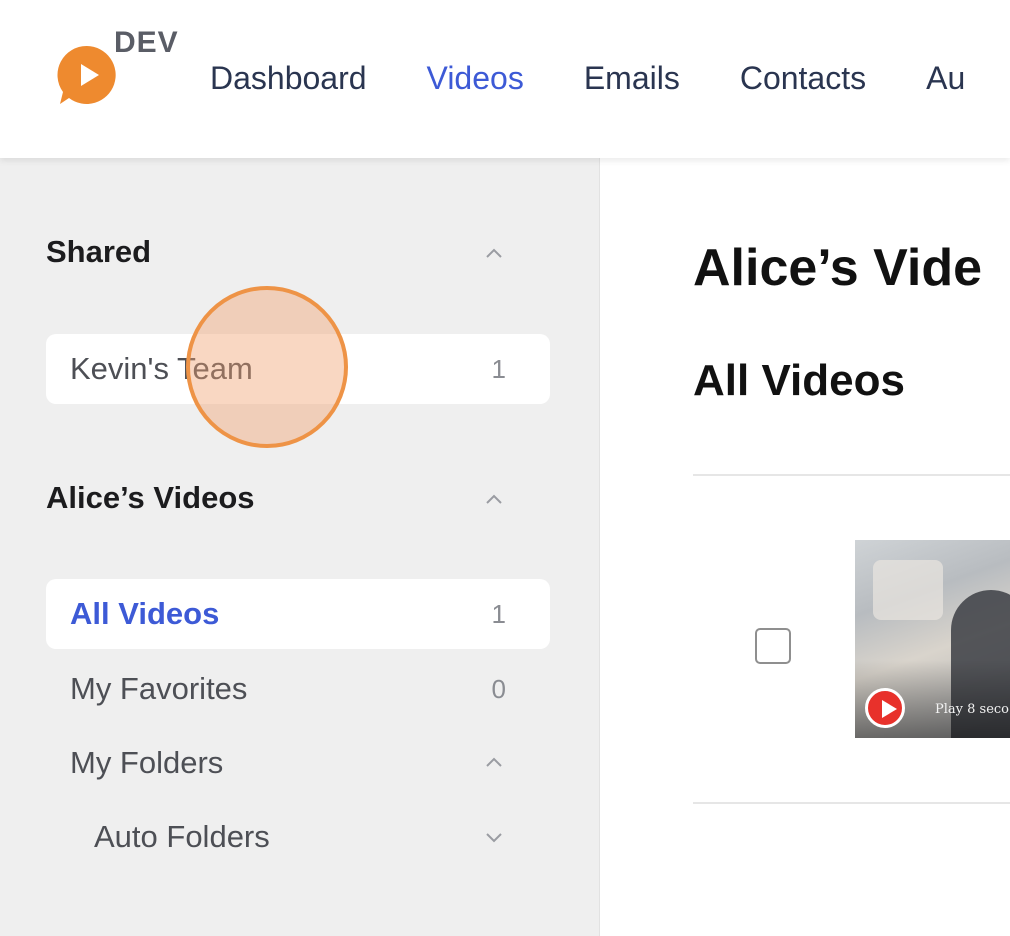 This screenshot has width=1010, height=936. I want to click on sidebar-item-auto-folders: Auto Folders, so click(298, 837).